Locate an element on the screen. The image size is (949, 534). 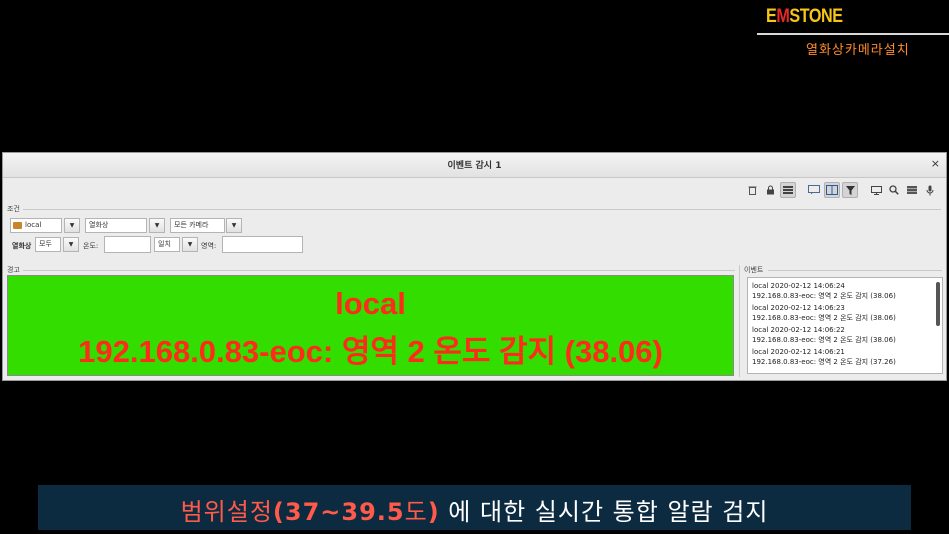
microphone-icon is located at coordinates (930, 190).